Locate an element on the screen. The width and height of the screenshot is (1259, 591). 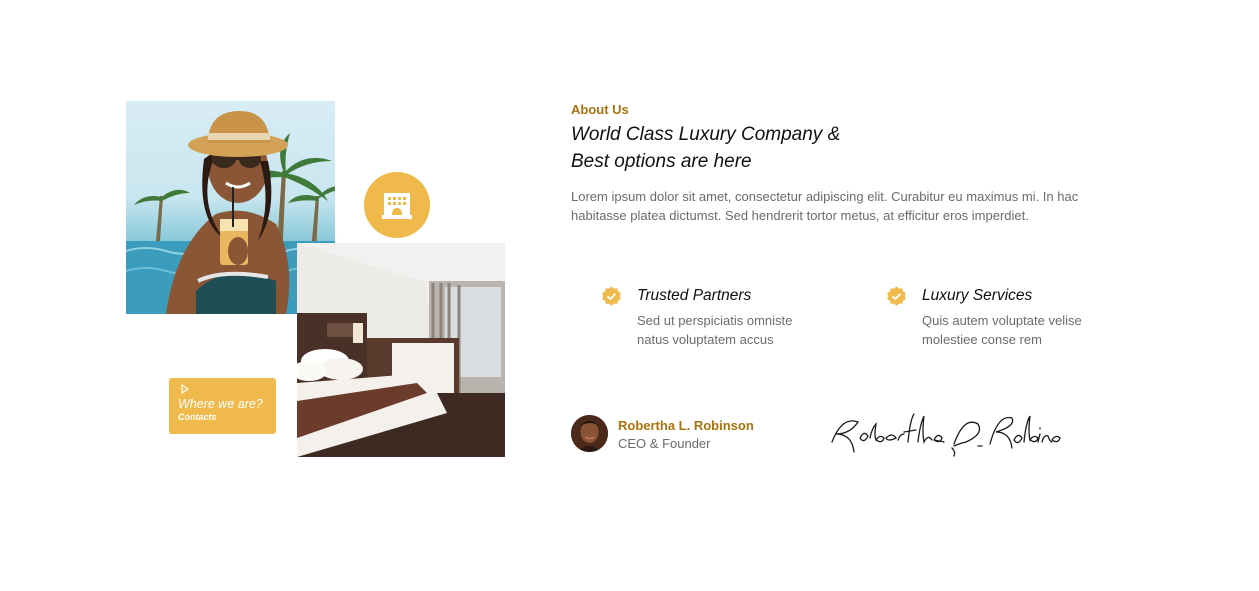
hotel-room-photo is located at coordinates (401, 350).